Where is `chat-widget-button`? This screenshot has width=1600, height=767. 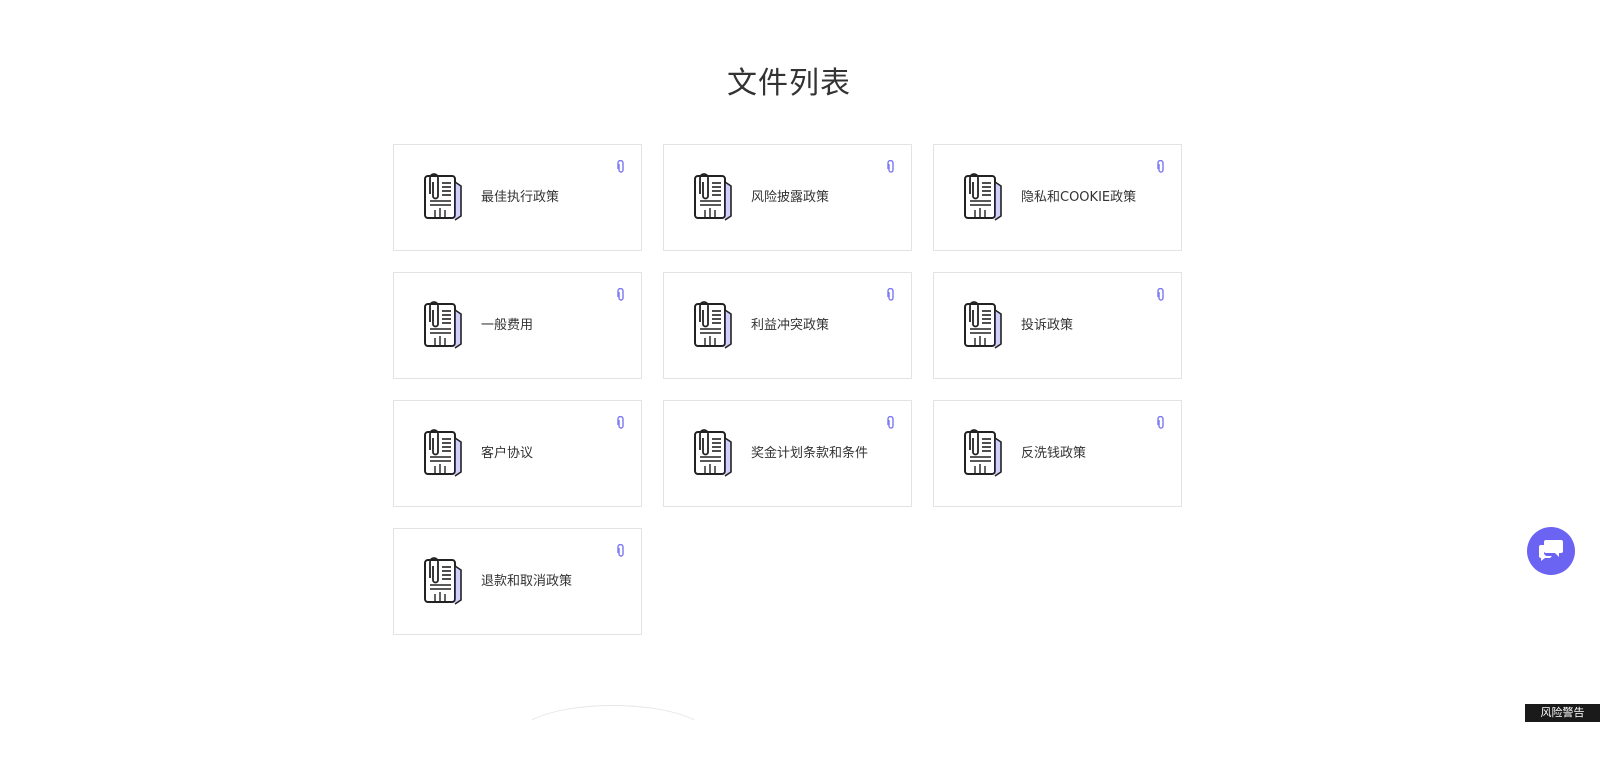 chat-widget-button is located at coordinates (1551, 551).